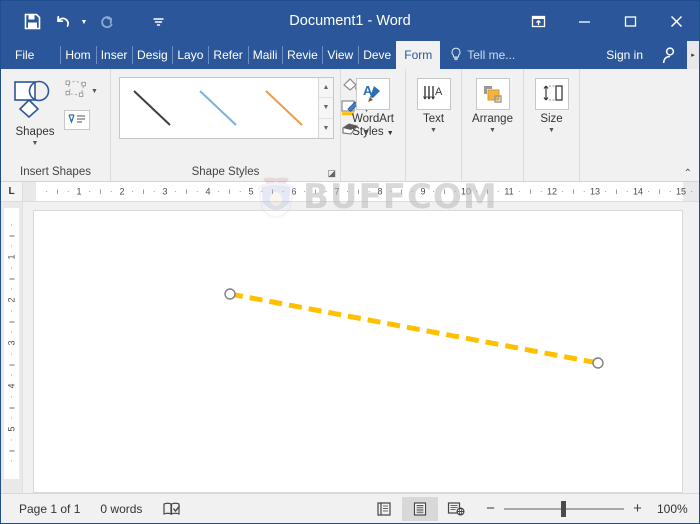 Image resolution: width=700 pixels, height=524 pixels. Describe the element at coordinates (676, 21) in the screenshot. I see `close-button` at that location.